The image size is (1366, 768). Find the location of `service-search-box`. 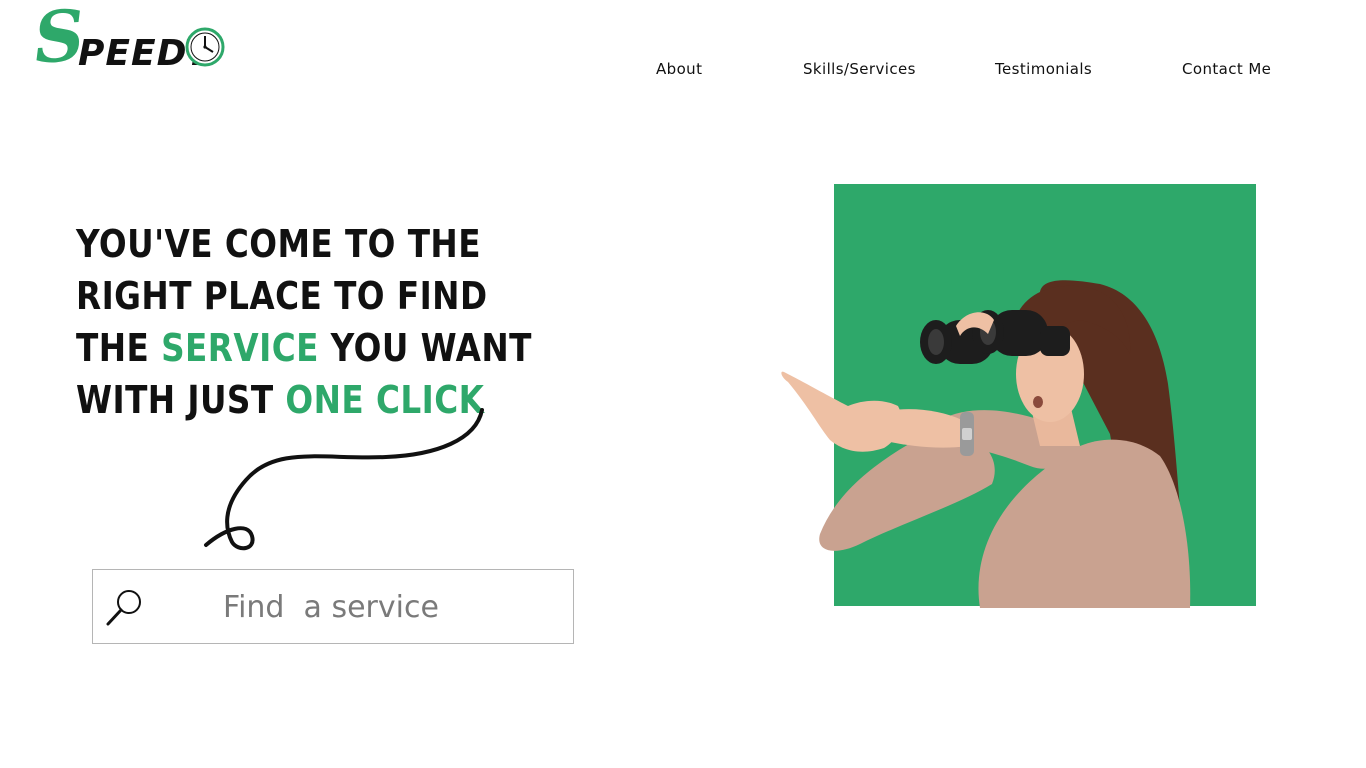

service-search-box is located at coordinates (333, 606).